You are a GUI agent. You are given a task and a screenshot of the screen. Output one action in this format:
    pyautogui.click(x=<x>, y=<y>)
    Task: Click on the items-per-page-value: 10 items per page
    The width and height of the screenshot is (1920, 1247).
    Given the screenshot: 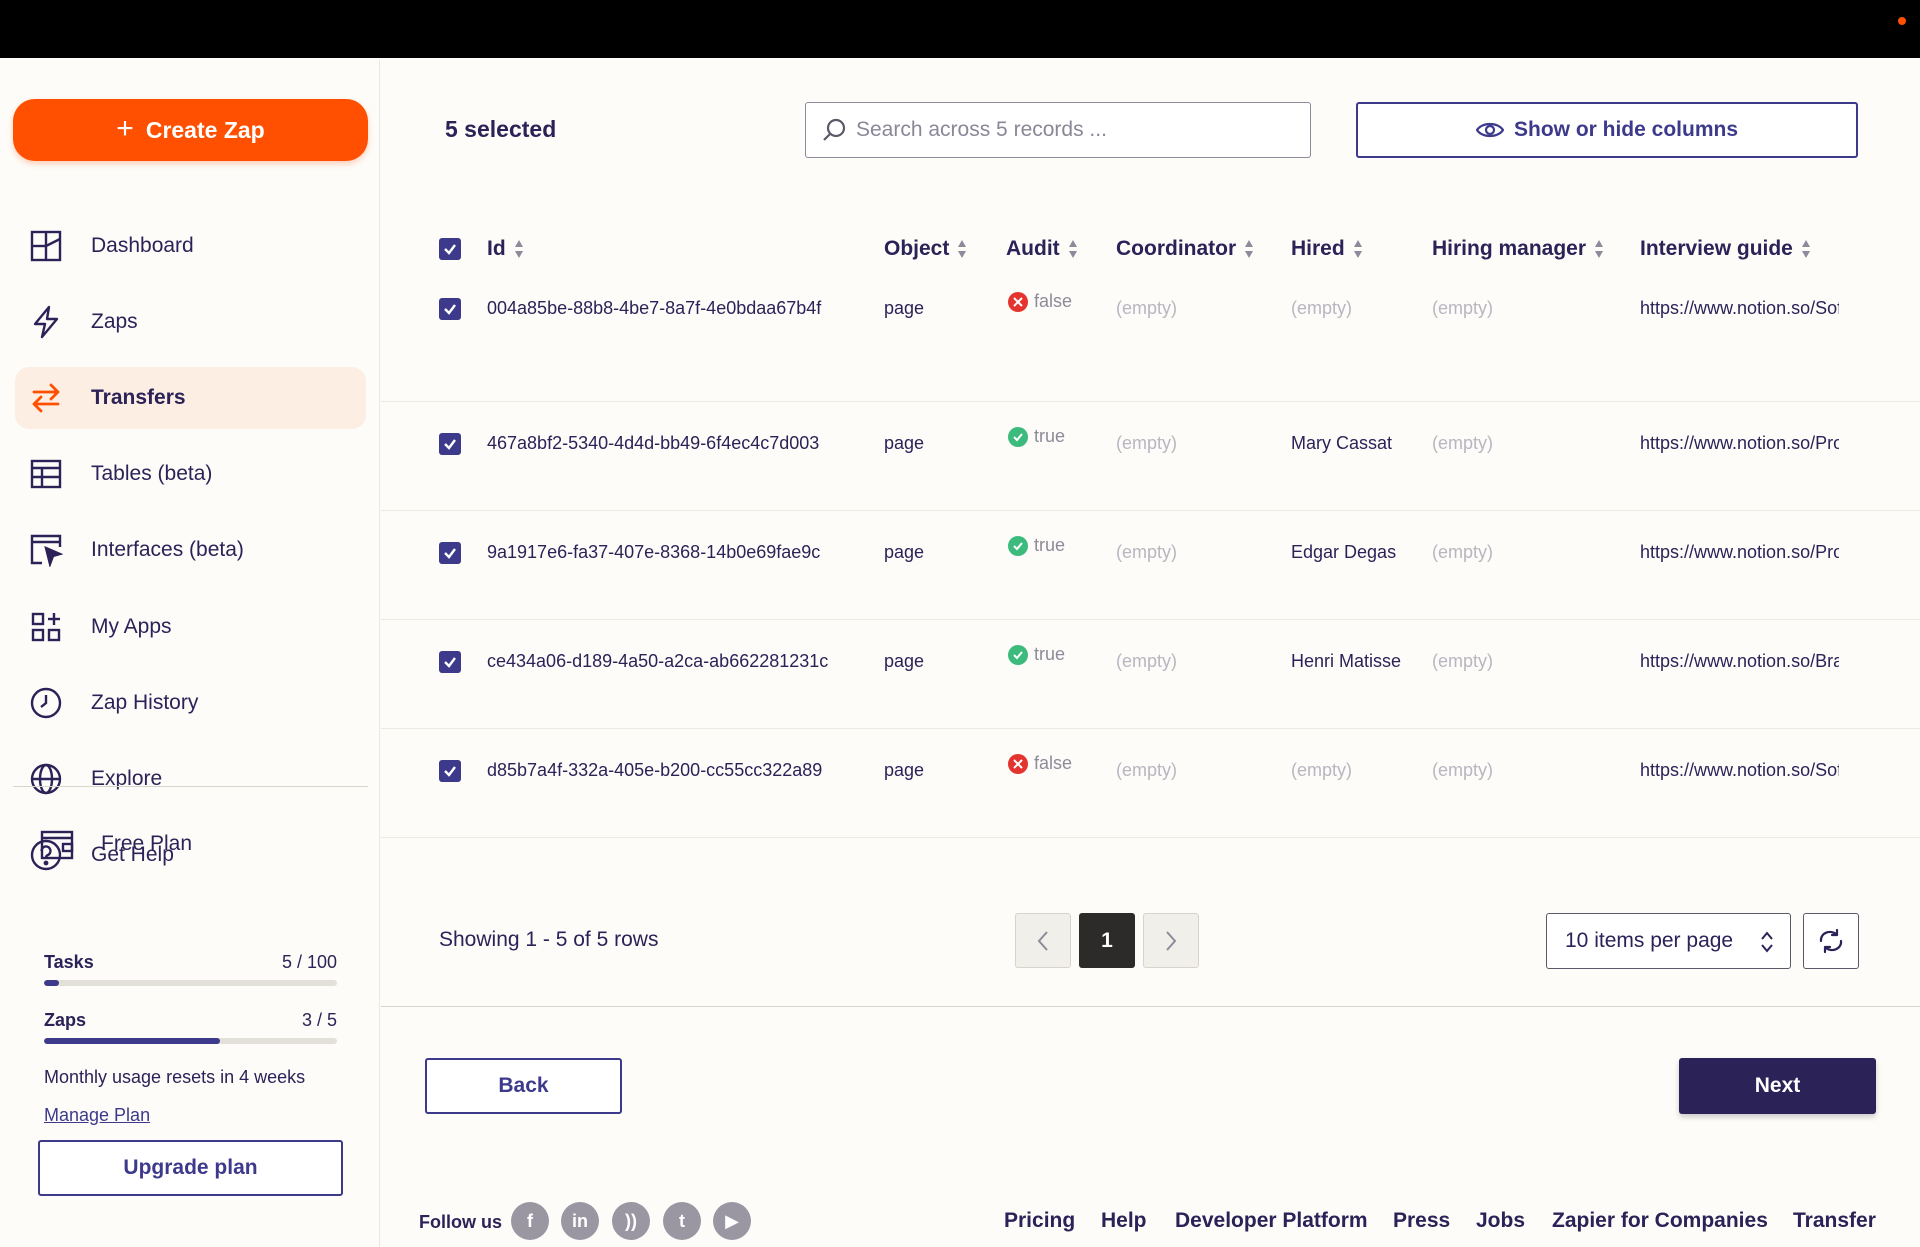 What is the action you would take?
    pyautogui.click(x=1649, y=940)
    